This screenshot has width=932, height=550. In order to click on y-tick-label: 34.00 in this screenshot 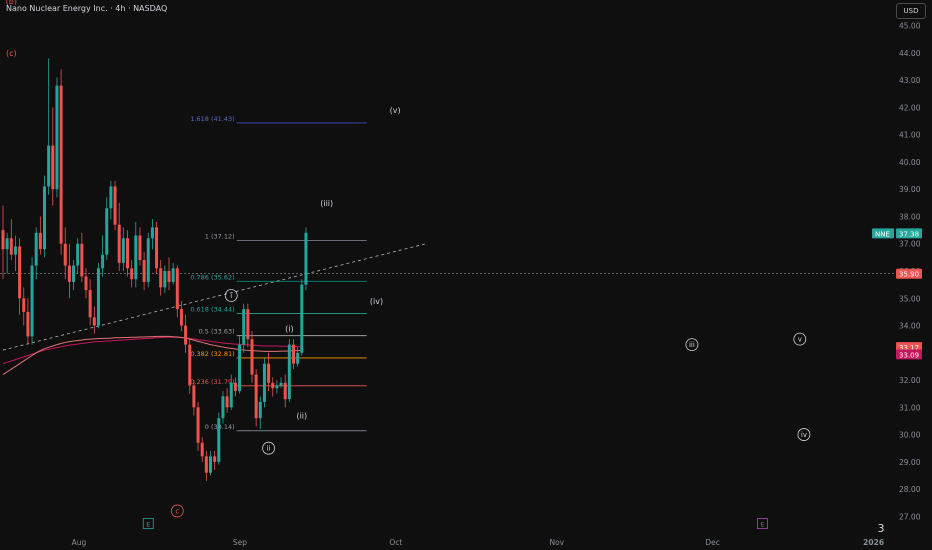, I will do `click(910, 326)`.